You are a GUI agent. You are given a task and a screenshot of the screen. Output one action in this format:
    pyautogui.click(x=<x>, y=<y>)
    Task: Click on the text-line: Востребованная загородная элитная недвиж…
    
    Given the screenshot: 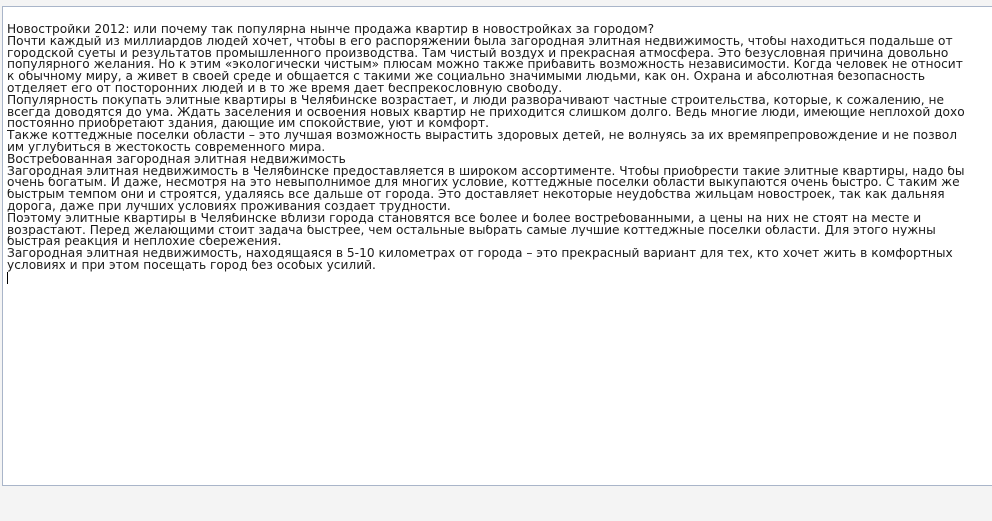 What is the action you would take?
    pyautogui.click(x=176, y=159)
    